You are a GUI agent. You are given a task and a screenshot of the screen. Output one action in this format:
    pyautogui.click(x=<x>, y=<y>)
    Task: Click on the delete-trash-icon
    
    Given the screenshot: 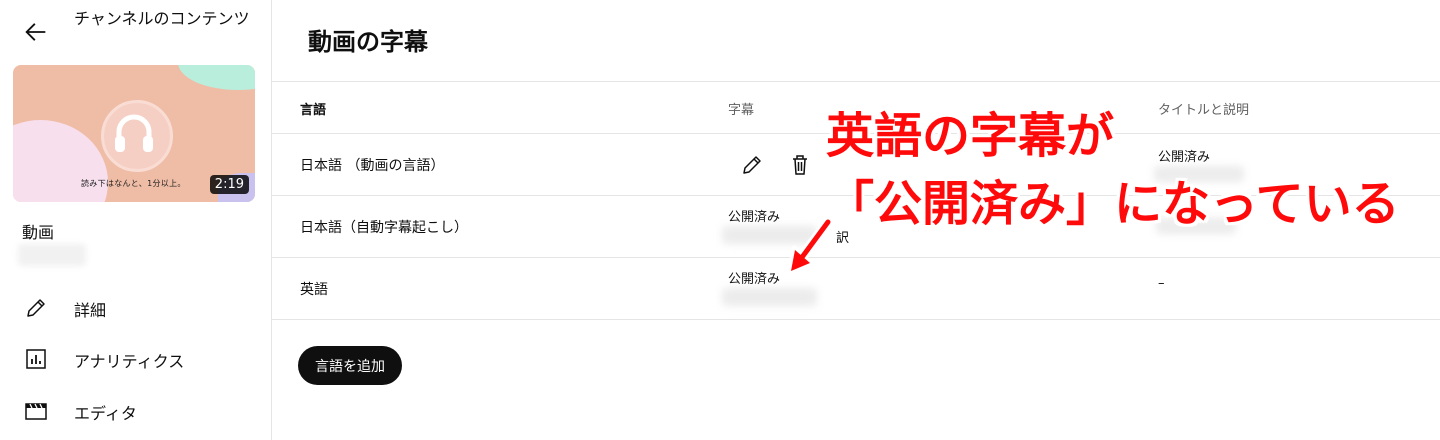 What is the action you would take?
    pyautogui.click(x=800, y=165)
    